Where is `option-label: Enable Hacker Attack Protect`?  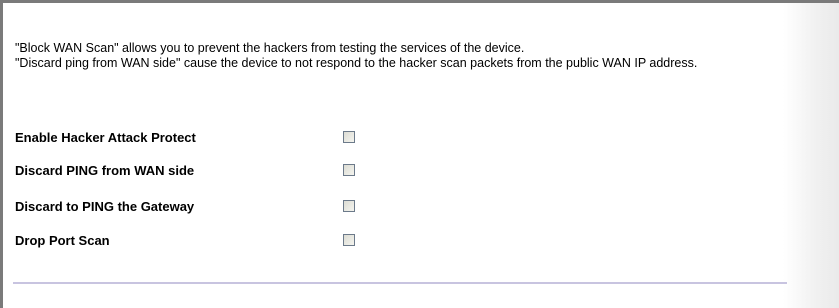
option-label: Enable Hacker Attack Protect is located at coordinates (105, 137).